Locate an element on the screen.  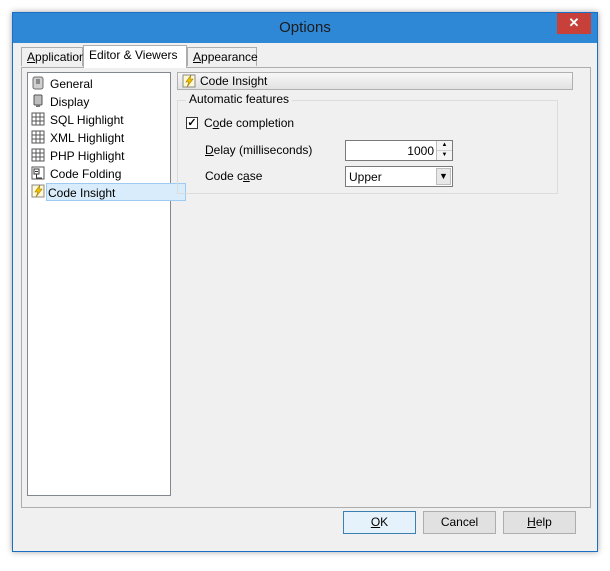
code-case-accel: a is located at coordinates (246, 176).